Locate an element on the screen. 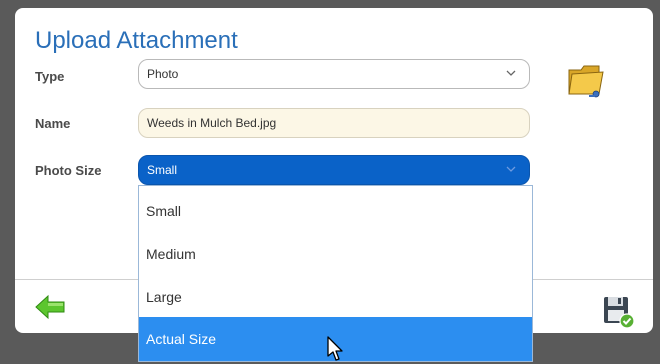  name-field: Weeds in Mulch Bed.jpg is located at coordinates (334, 123).